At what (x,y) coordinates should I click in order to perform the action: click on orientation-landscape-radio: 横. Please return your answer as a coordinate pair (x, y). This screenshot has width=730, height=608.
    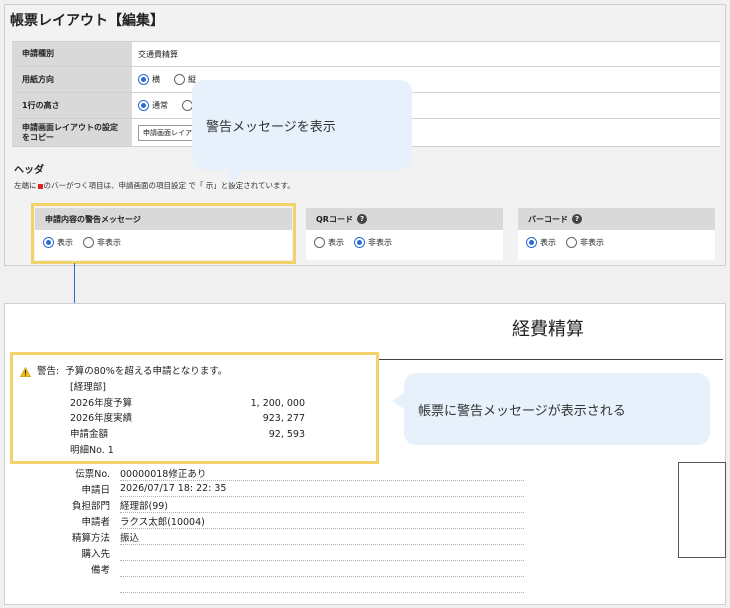
    Looking at the image, I should click on (149, 79).